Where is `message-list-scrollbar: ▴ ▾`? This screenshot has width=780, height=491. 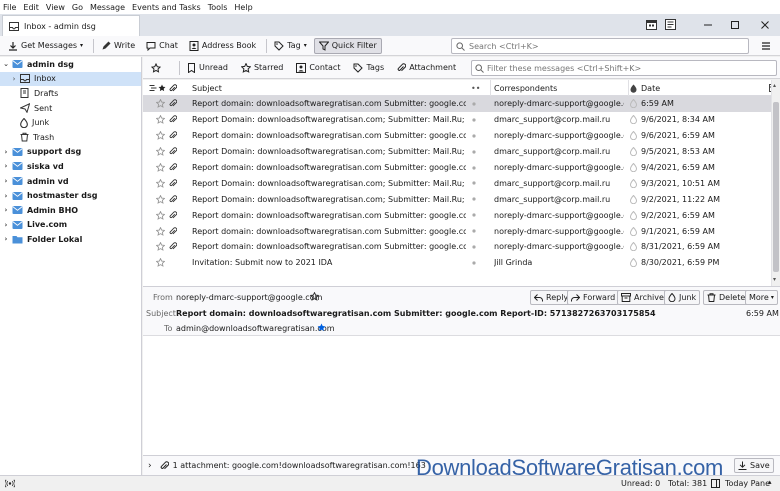
message-list-scrollbar: ▴ ▾ is located at coordinates (775, 183).